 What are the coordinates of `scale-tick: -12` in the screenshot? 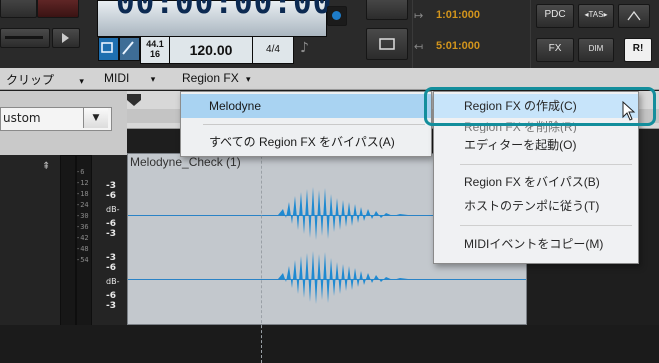 It's located at (82, 183).